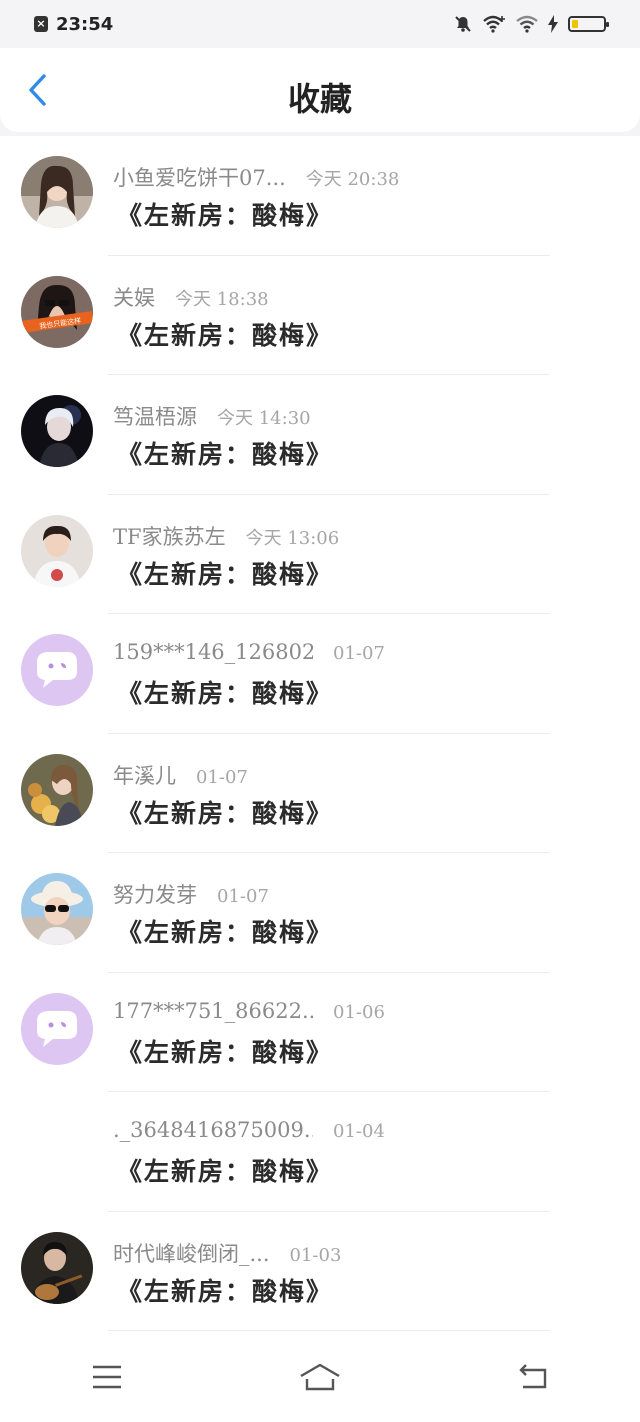 The width and height of the screenshot is (640, 1422). I want to click on home-icon, so click(320, 1377).